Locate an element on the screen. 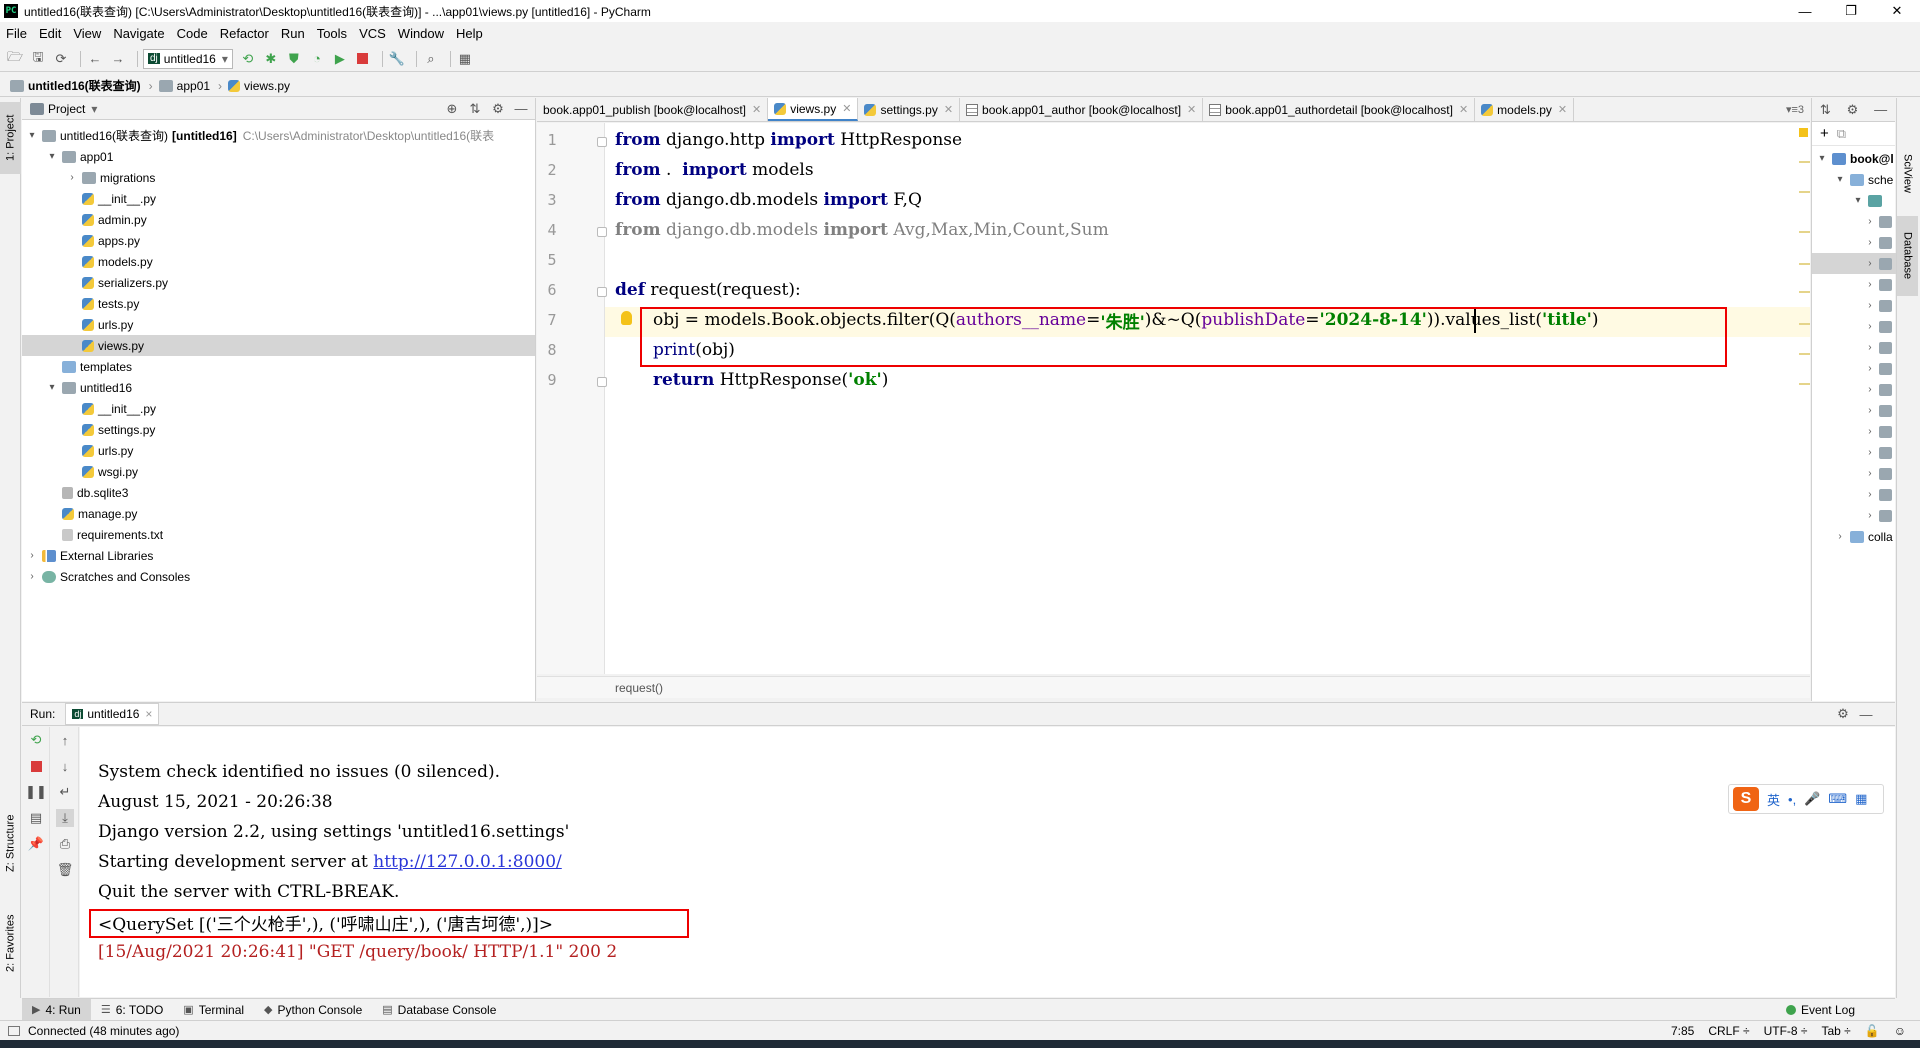  tree-item: views.py is located at coordinates (278, 345).